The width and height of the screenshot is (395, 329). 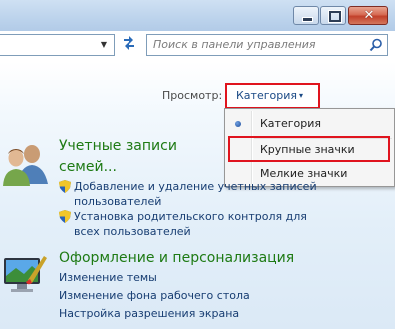 I want to click on maximize-icon, so click(x=335, y=16).